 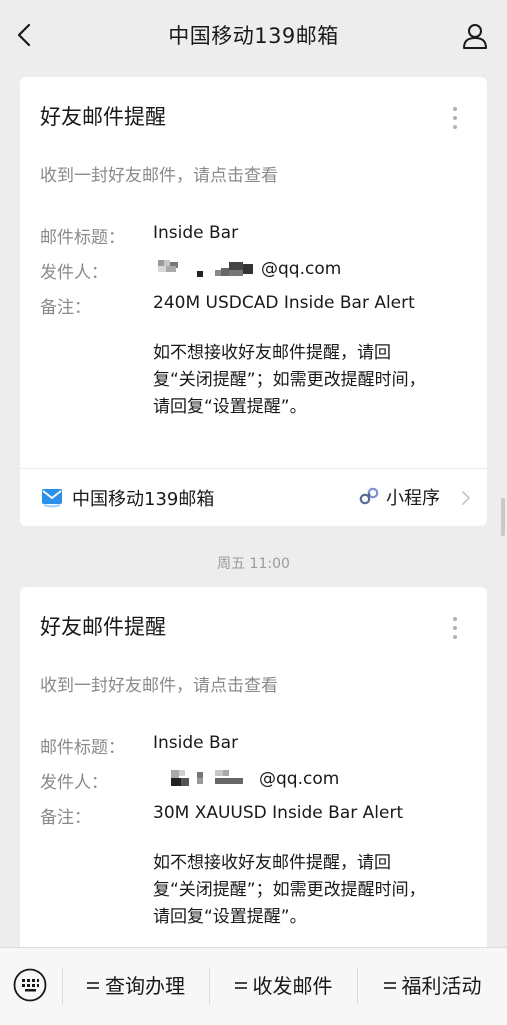 I want to click on bottom-menu-bar: 查询办理 收发邮件 福利活动, so click(x=253, y=986).